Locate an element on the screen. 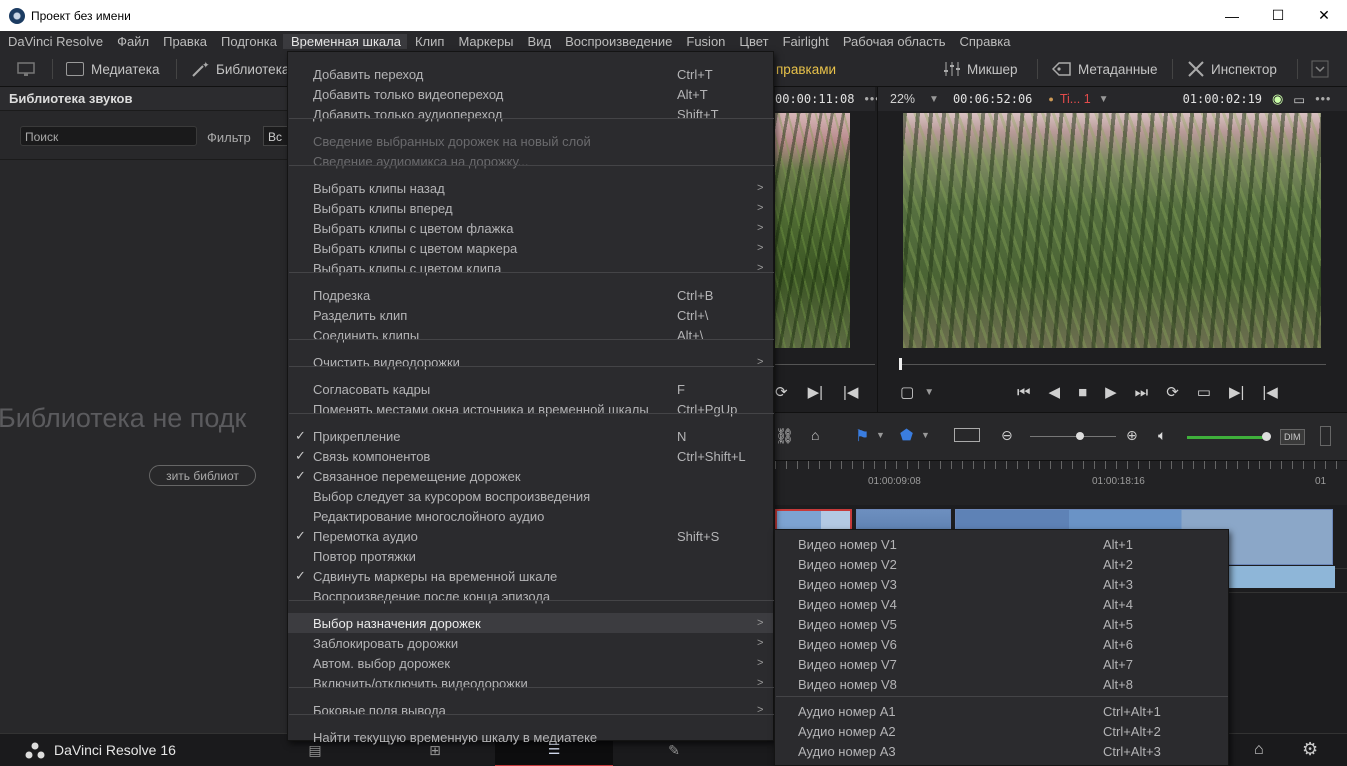 Image resolution: width=1347 pixels, height=766 pixels. menu-playback: Воспроизведение is located at coordinates (617, 41).